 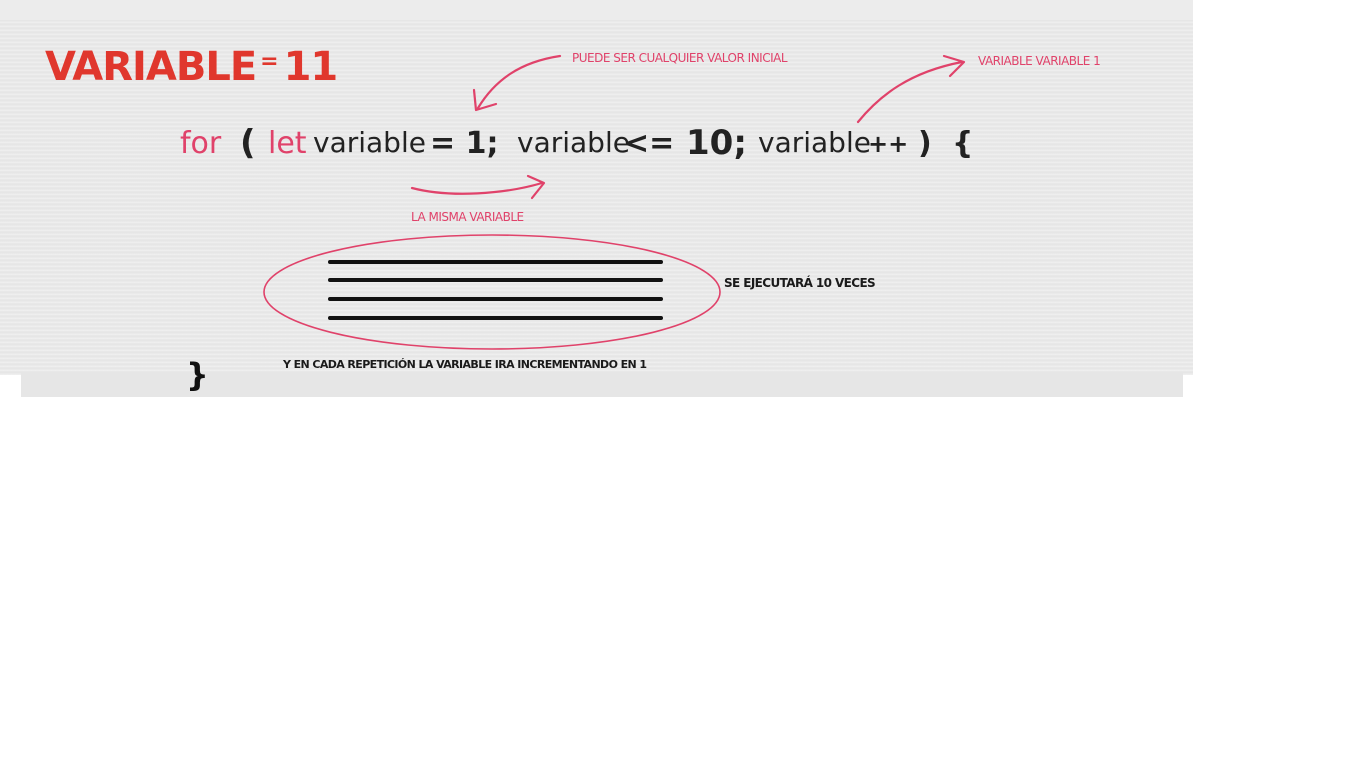 What do you see at coordinates (519, 82) in the screenshot?
I see `initial-value-arrow` at bounding box center [519, 82].